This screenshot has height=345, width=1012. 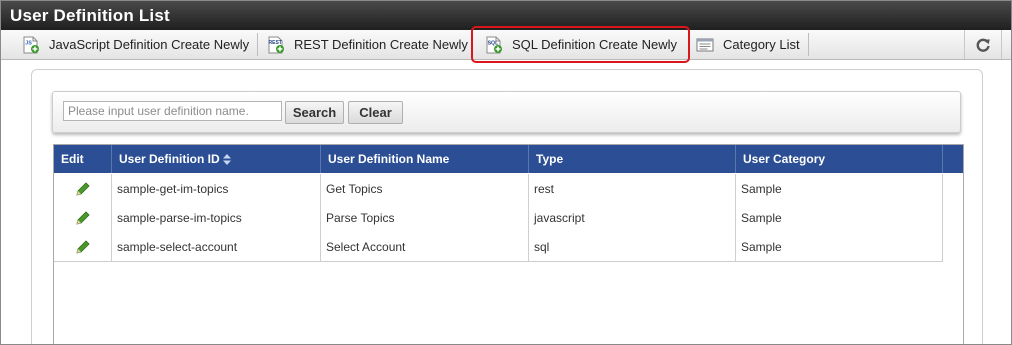 I want to click on column-header-category-label: User Category, so click(x=784, y=159).